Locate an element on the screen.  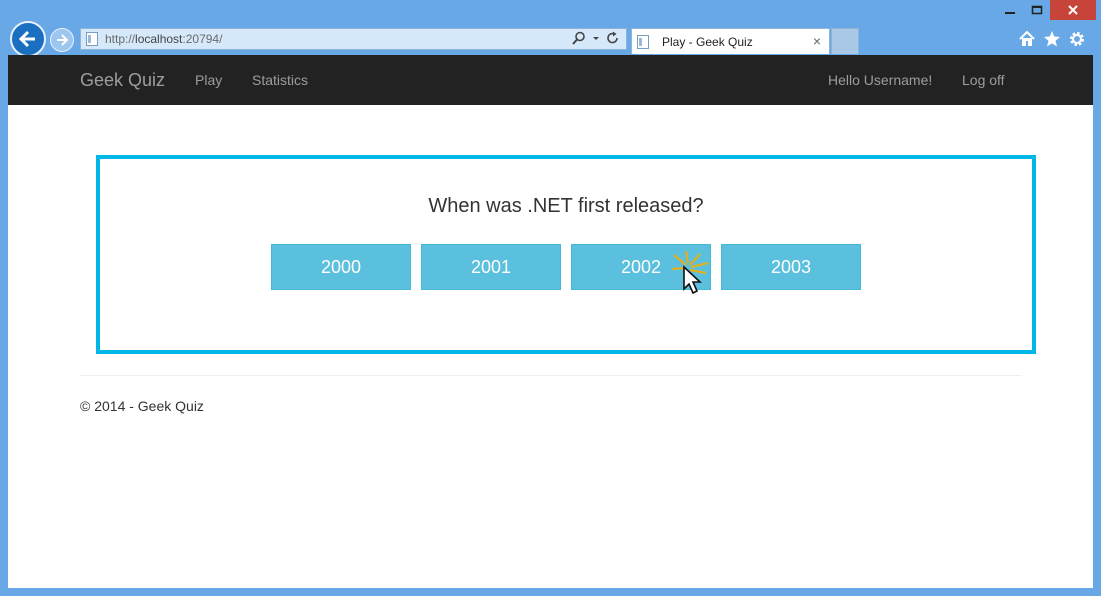
minimize-icon is located at coordinates (1010, 13).